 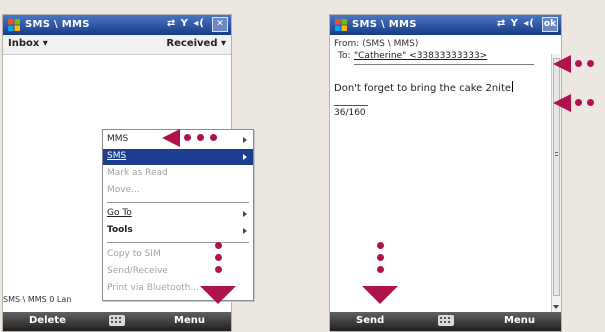 What do you see at coordinates (351, 105) in the screenshot?
I see `divider` at bounding box center [351, 105].